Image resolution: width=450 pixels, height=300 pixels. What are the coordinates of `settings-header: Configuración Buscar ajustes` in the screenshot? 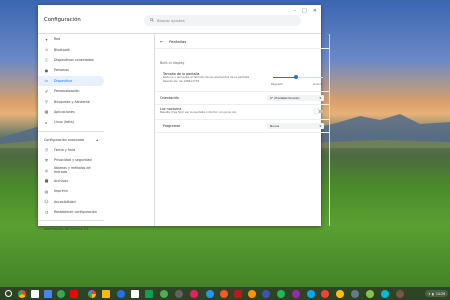 It's located at (179, 19).